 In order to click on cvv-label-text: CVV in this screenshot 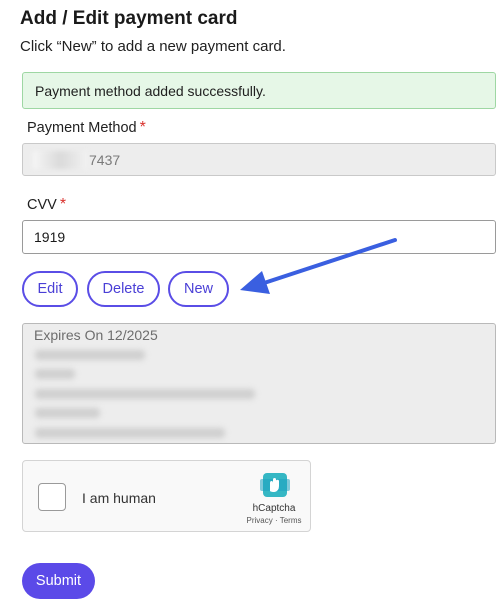, I will do `click(42, 205)`.